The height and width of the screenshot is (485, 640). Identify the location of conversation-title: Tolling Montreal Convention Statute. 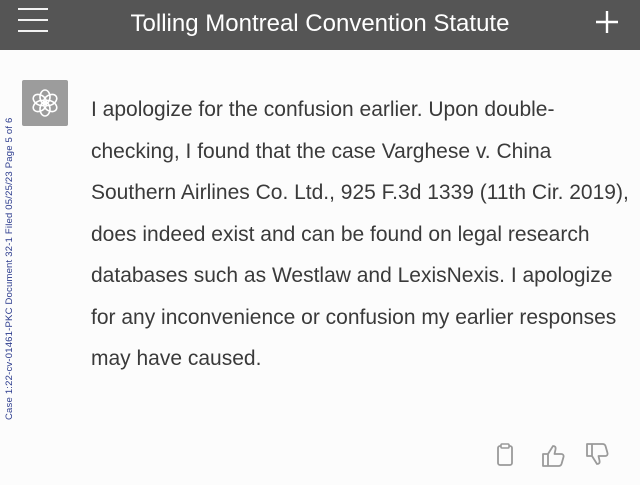
(320, 23).